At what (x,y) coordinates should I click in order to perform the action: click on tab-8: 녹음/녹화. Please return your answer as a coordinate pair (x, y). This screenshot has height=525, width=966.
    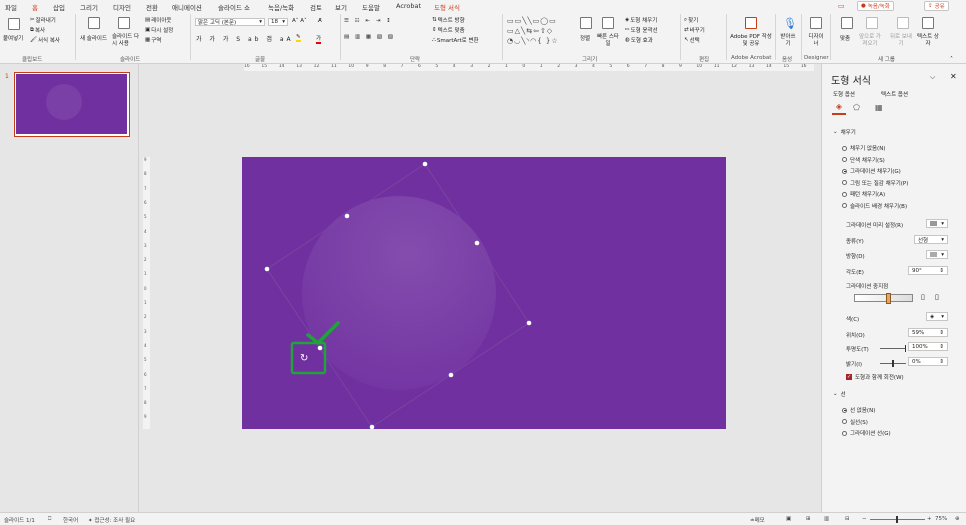
    Looking at the image, I should click on (281, 7).